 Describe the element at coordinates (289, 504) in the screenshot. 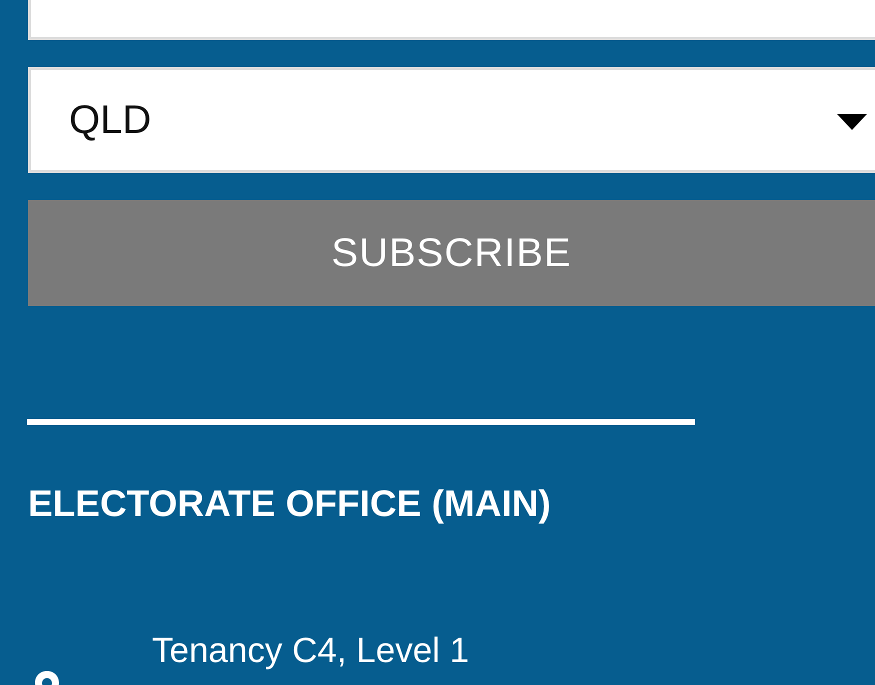

I see `office-heading: ELECTORATE OFFICE (MAIN)` at that location.